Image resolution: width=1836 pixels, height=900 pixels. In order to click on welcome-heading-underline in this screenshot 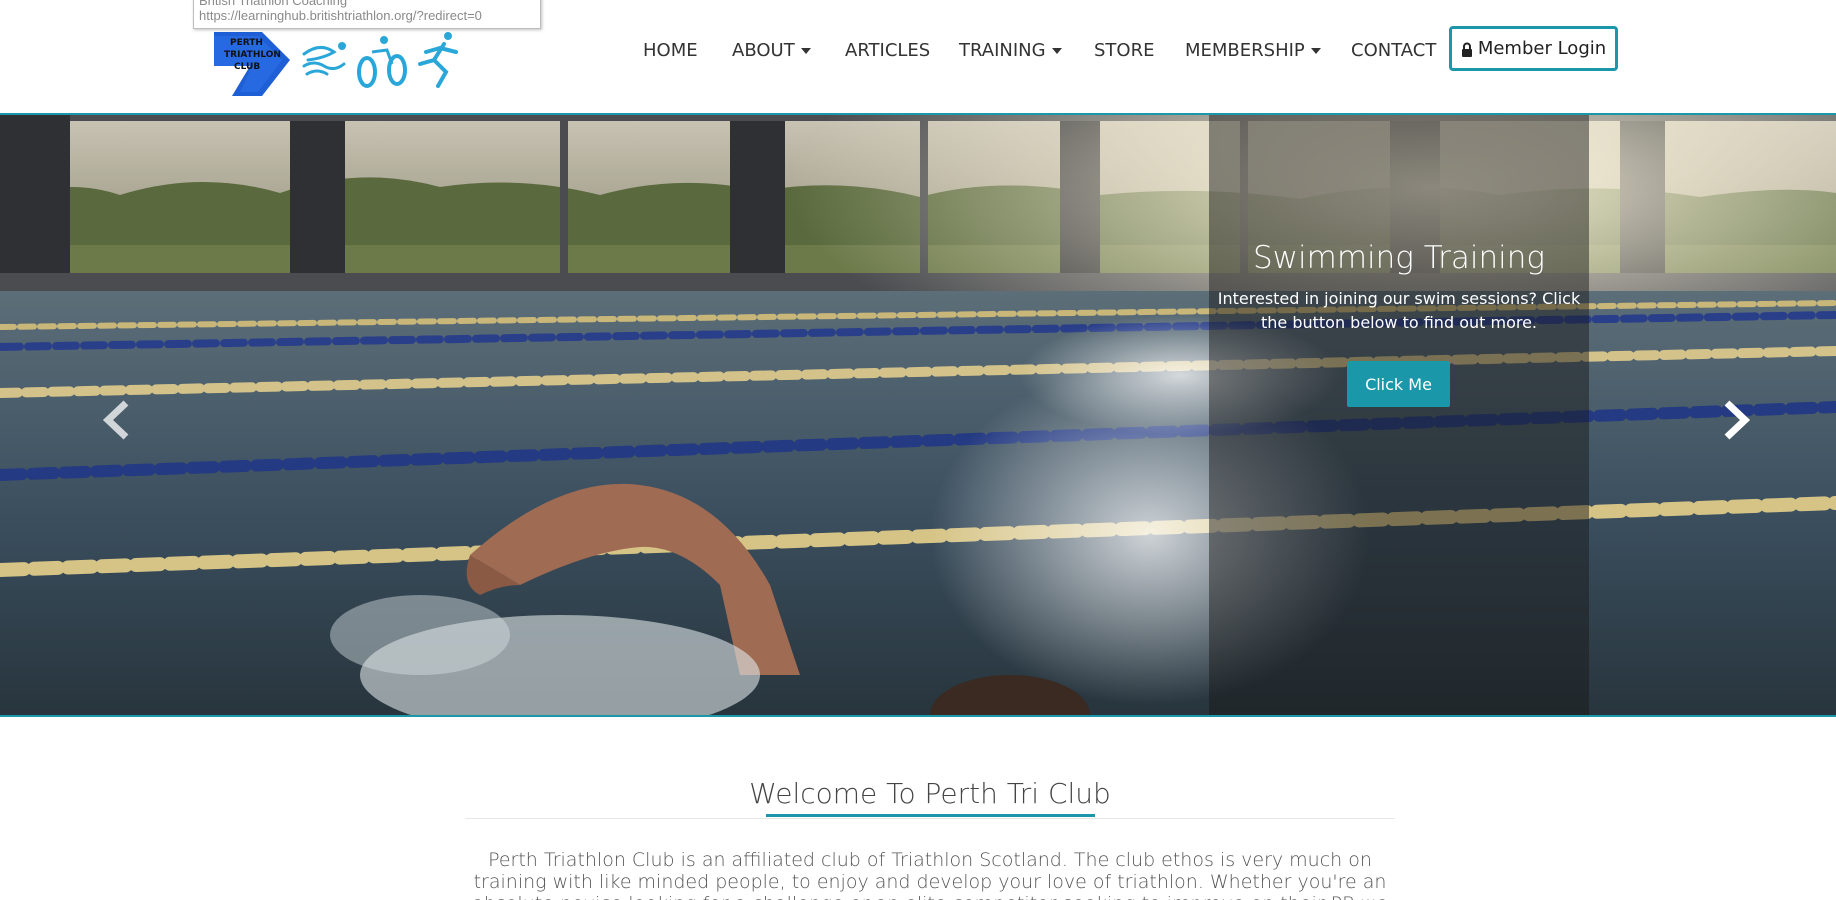, I will do `click(930, 815)`.